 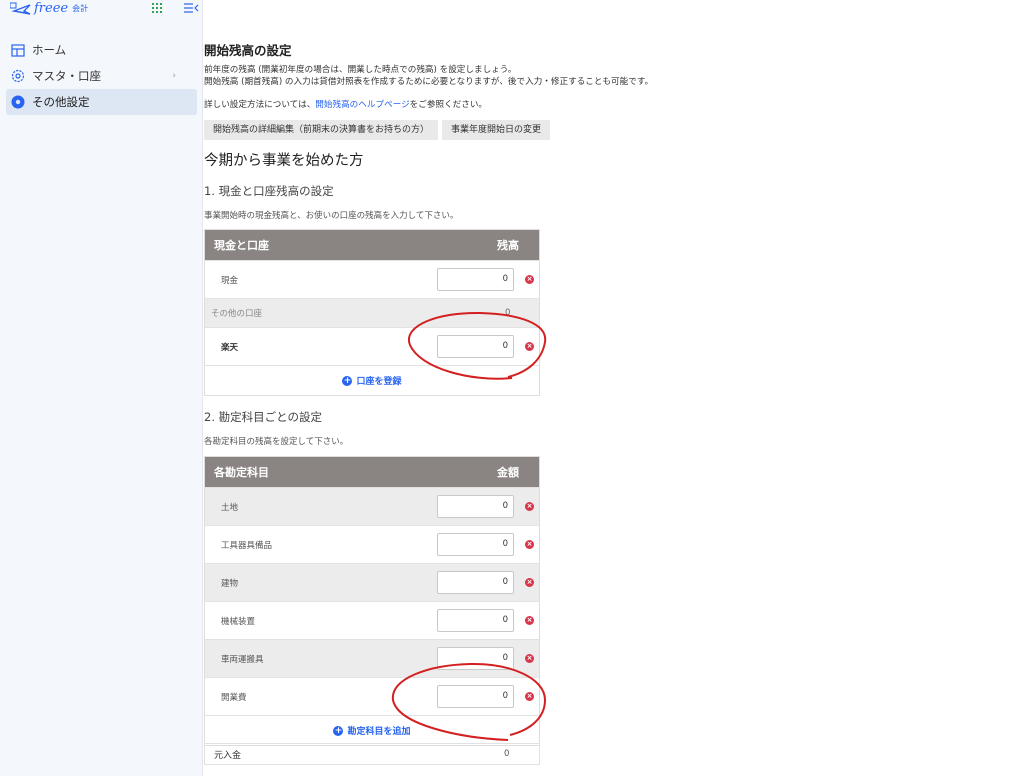 I want to click on sidebar-item-home: ホーム, so click(x=101, y=50).